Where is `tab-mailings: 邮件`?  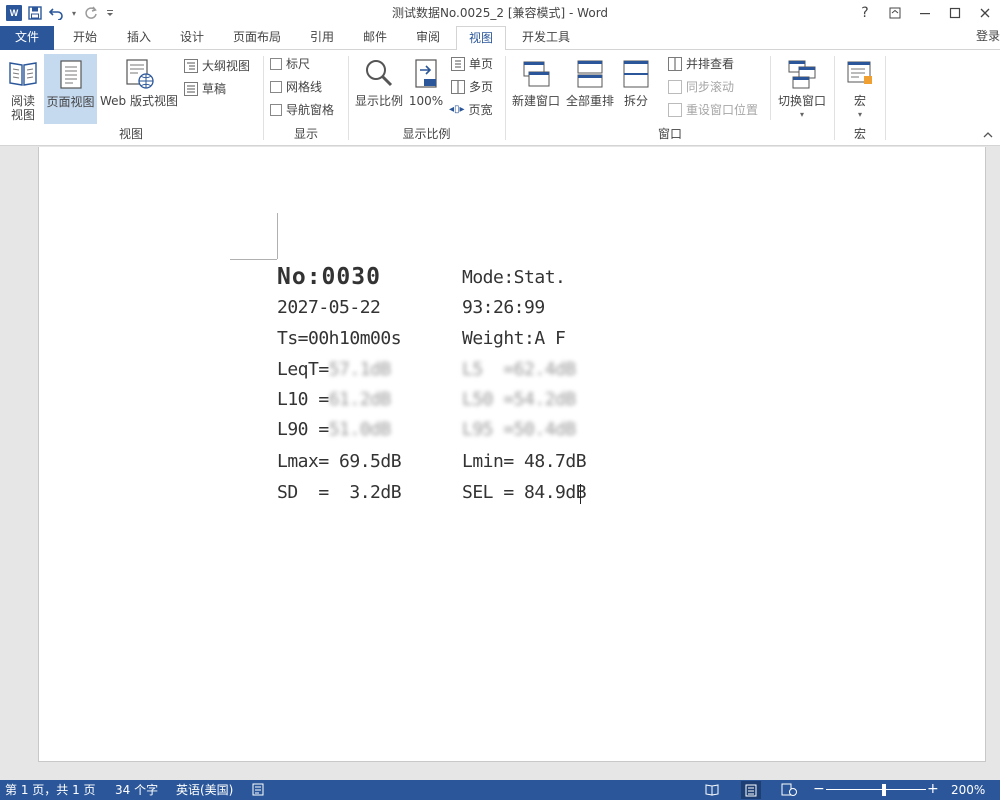
tab-mailings: 邮件 is located at coordinates (375, 38).